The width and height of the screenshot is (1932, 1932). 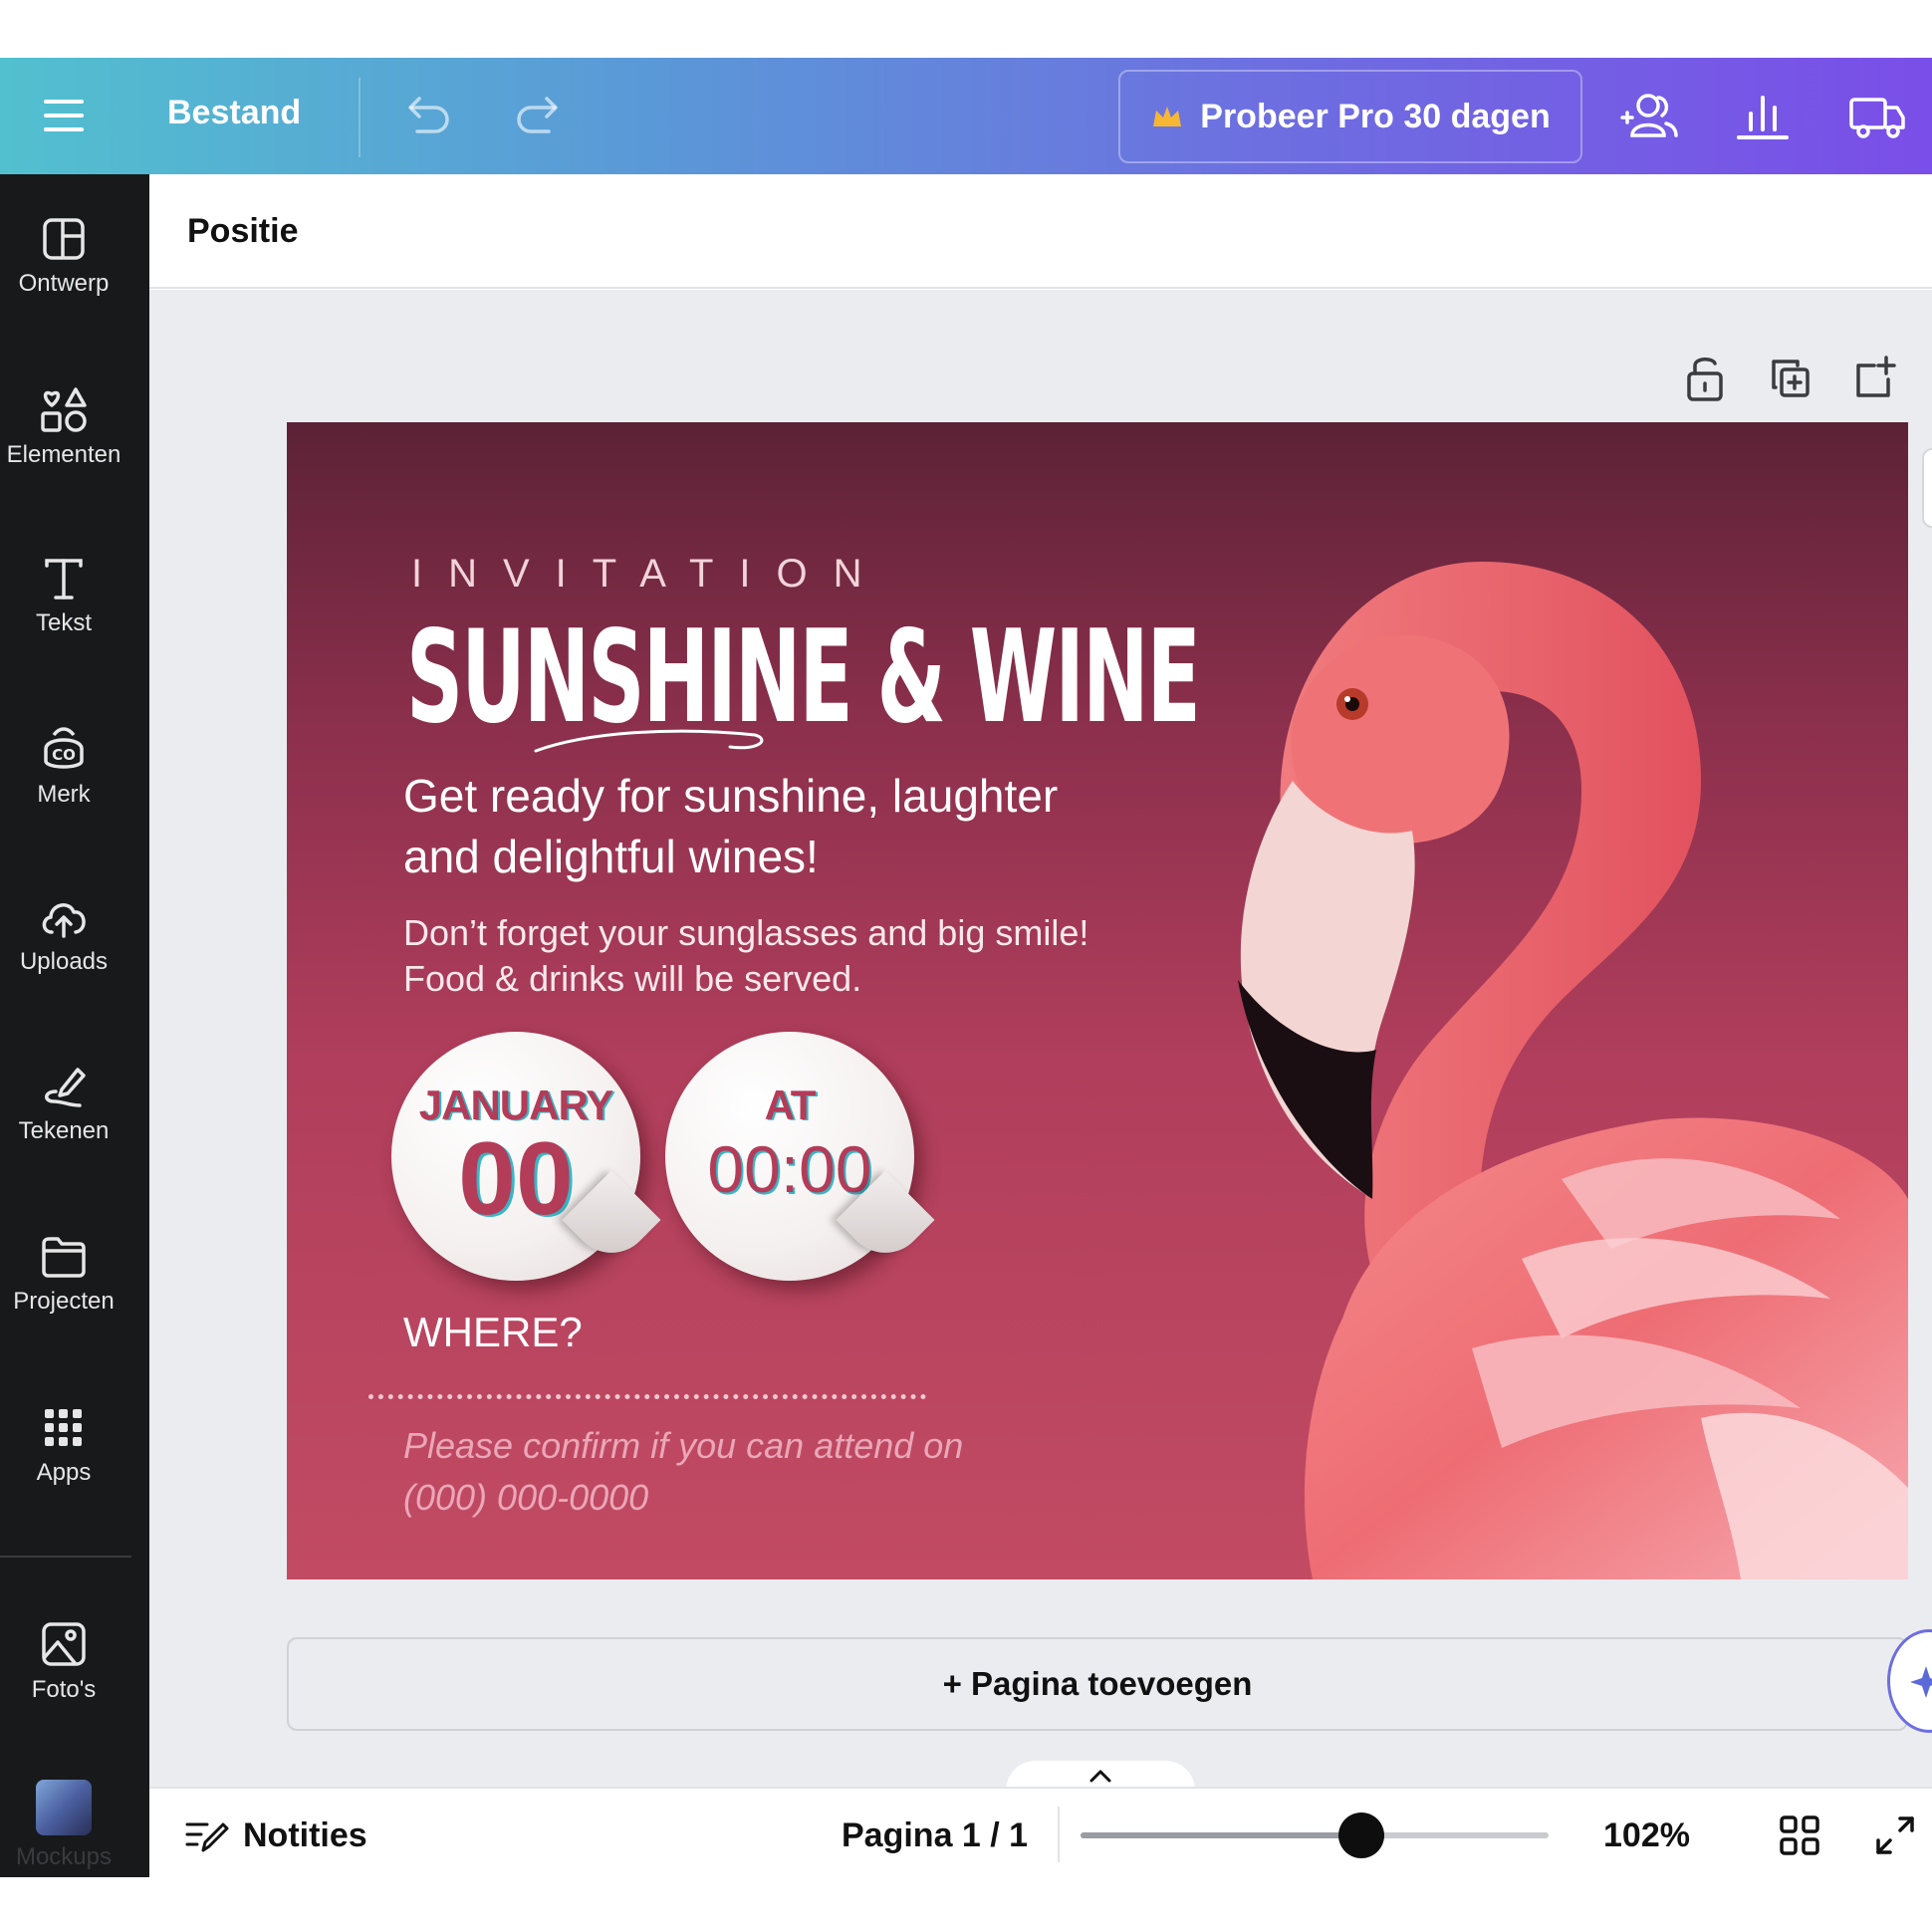 What do you see at coordinates (360, 118) in the screenshot?
I see `toolbar-divider` at bounding box center [360, 118].